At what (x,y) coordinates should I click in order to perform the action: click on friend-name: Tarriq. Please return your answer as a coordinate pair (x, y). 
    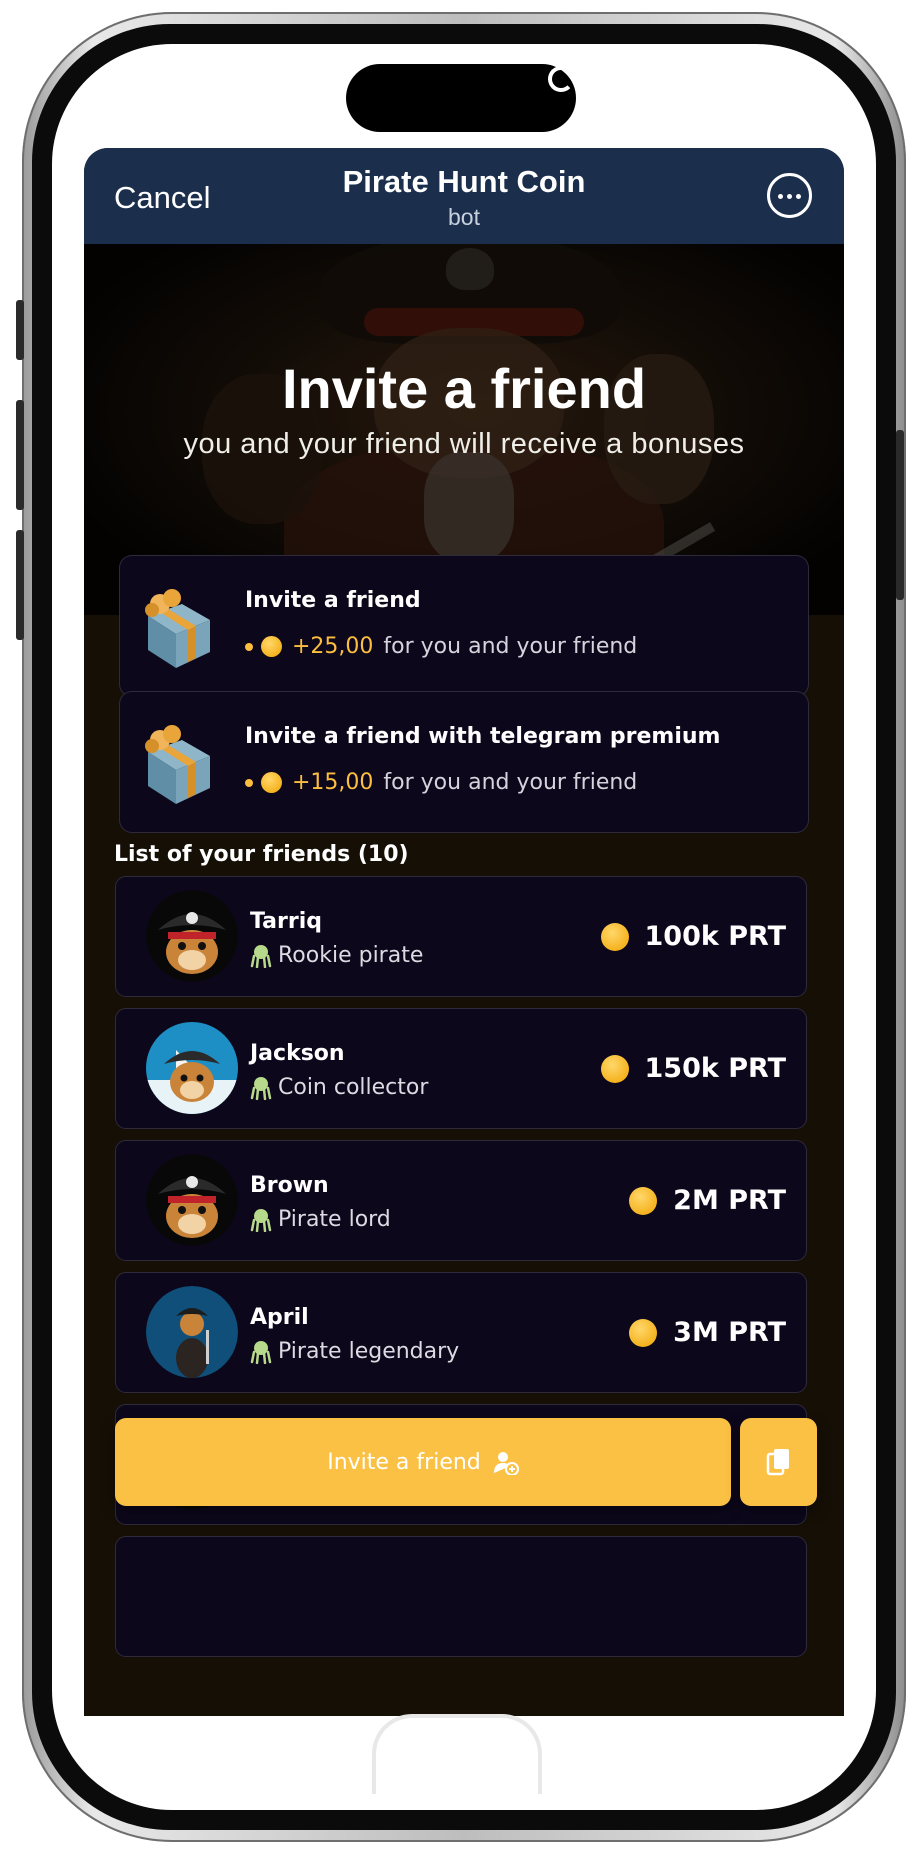
    Looking at the image, I should click on (286, 921).